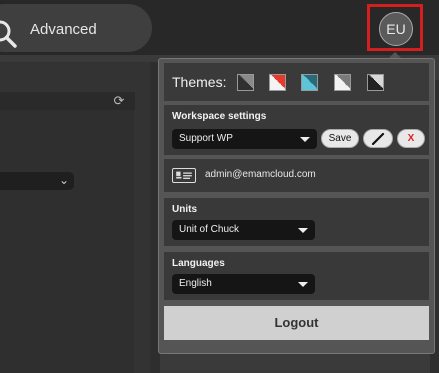 The width and height of the screenshot is (439, 373). Describe the element at coordinates (184, 209) in the screenshot. I see `units-title: Units` at that location.